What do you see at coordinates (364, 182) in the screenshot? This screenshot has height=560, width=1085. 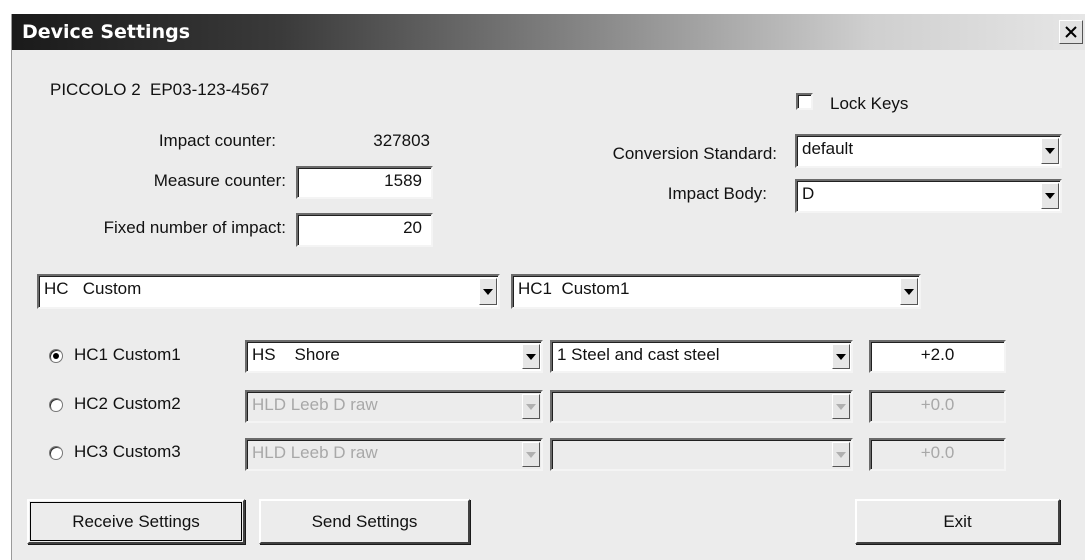 I see `measure-counter-field: 1589` at bounding box center [364, 182].